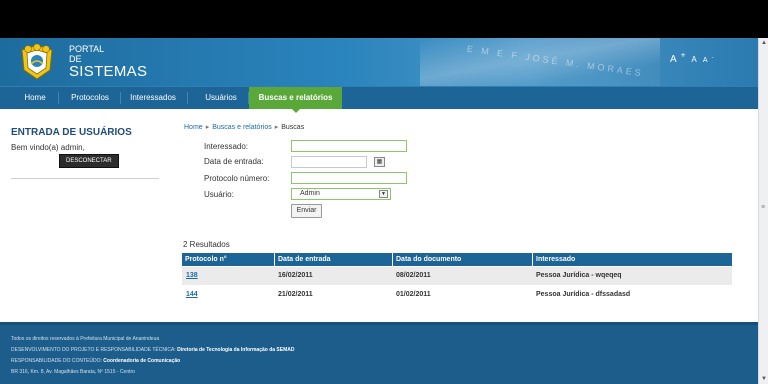 This screenshot has width=768, height=384. Describe the element at coordinates (89, 161) in the screenshot. I see `logout-button: DESCONECTAR` at that location.